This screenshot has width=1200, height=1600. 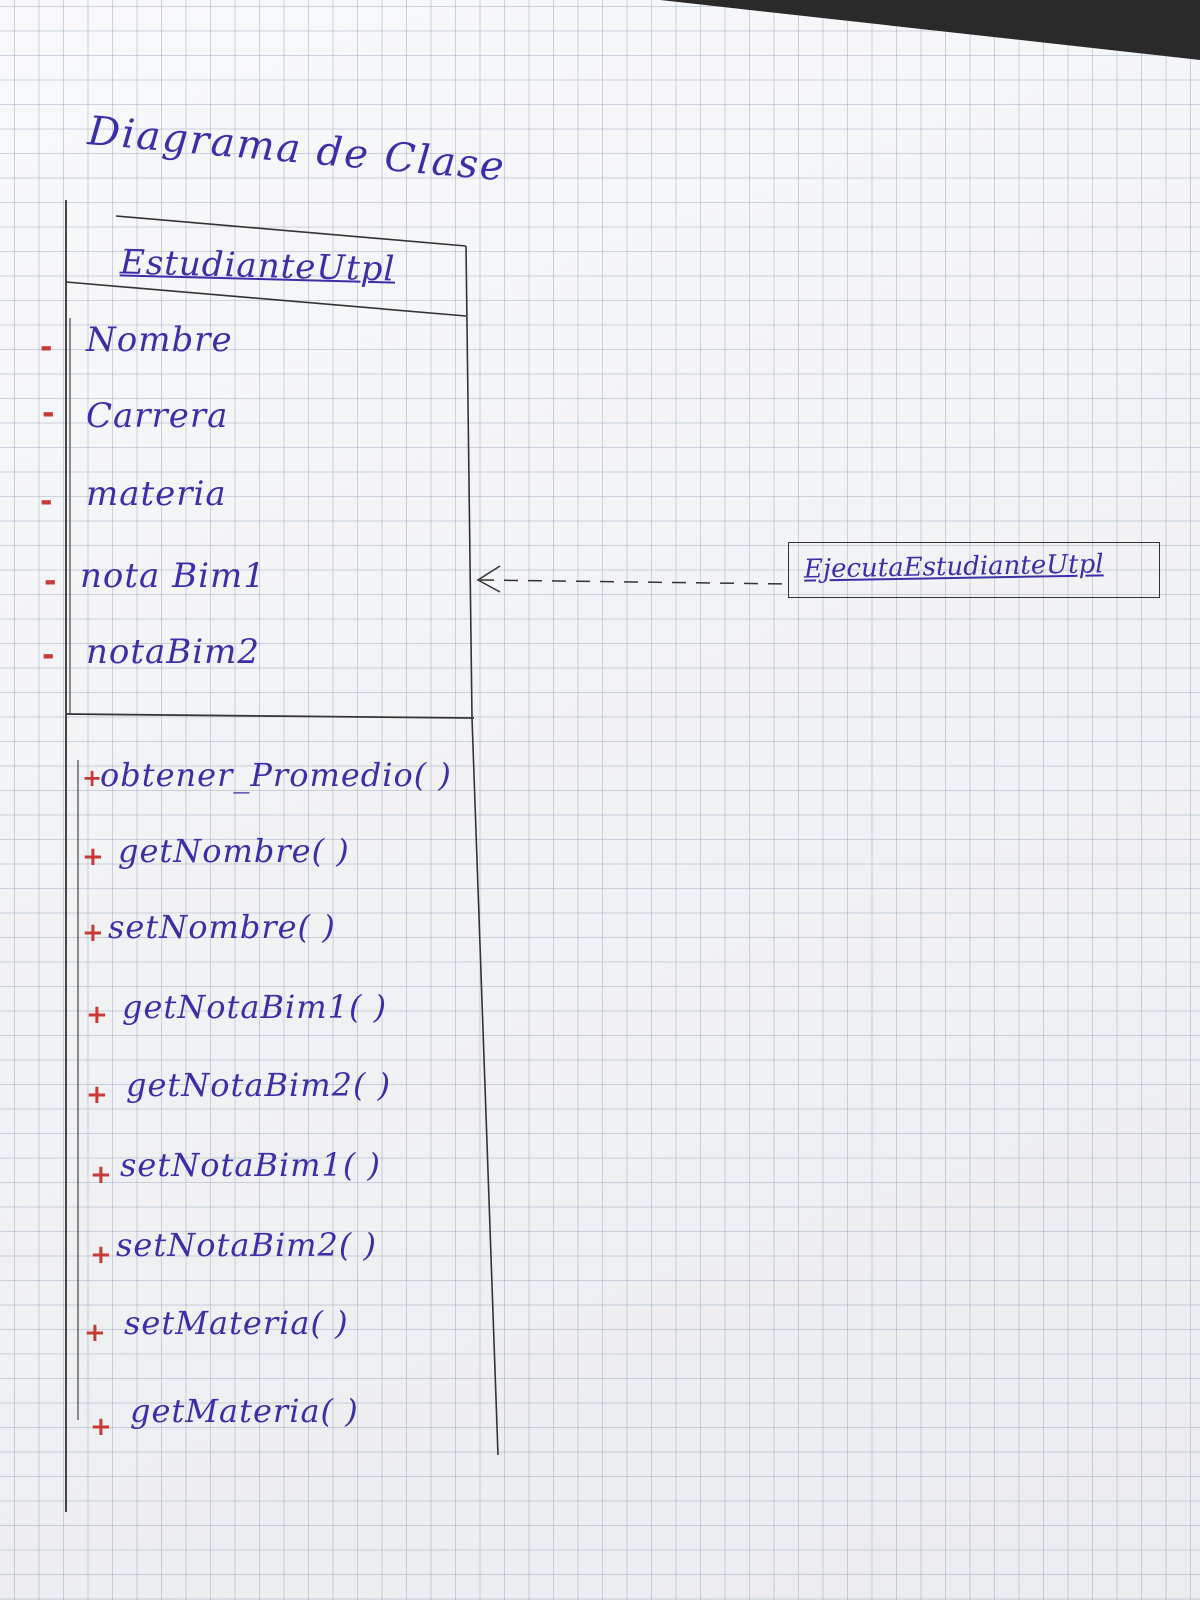 I want to click on method-obtener-promedio: obtener_Promedio( ), so click(x=276, y=775).